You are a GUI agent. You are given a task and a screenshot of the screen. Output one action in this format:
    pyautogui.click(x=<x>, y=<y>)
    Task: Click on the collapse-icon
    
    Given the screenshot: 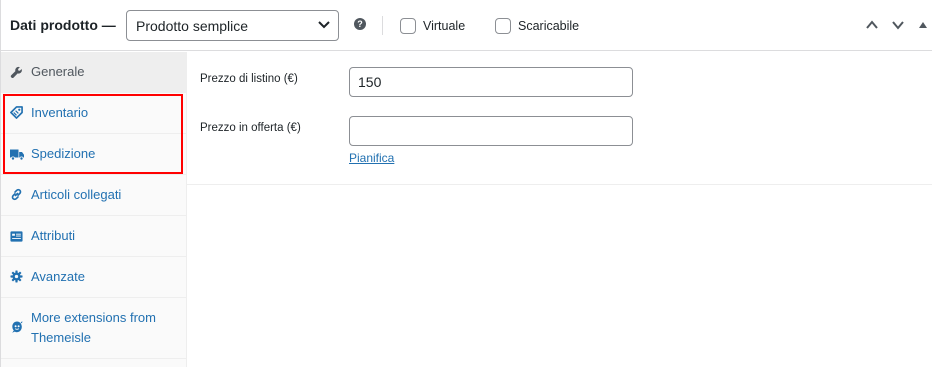 What is the action you would take?
    pyautogui.click(x=923, y=25)
    